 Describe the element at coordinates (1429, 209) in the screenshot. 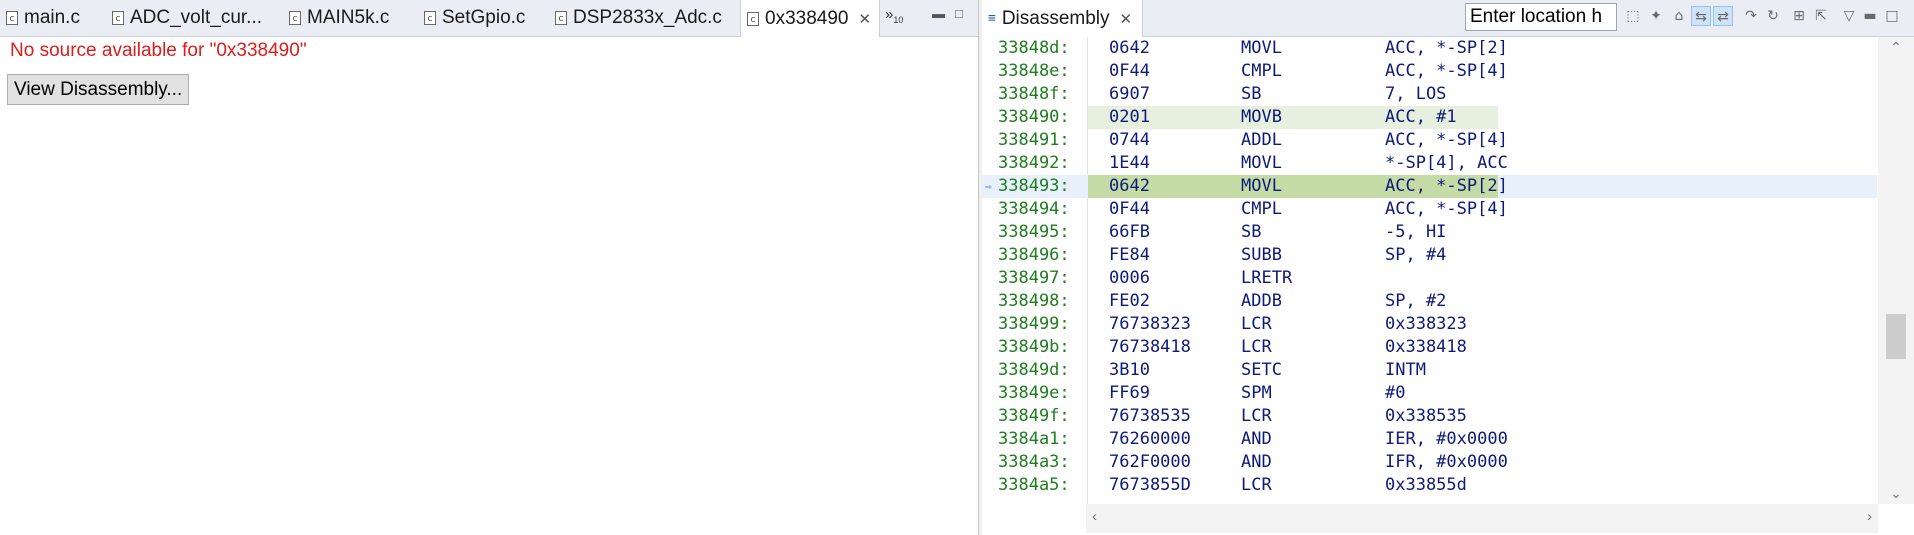

I see `disassembly-row: 338494: 0F44 CMPL ACC, *-SP[4]` at that location.